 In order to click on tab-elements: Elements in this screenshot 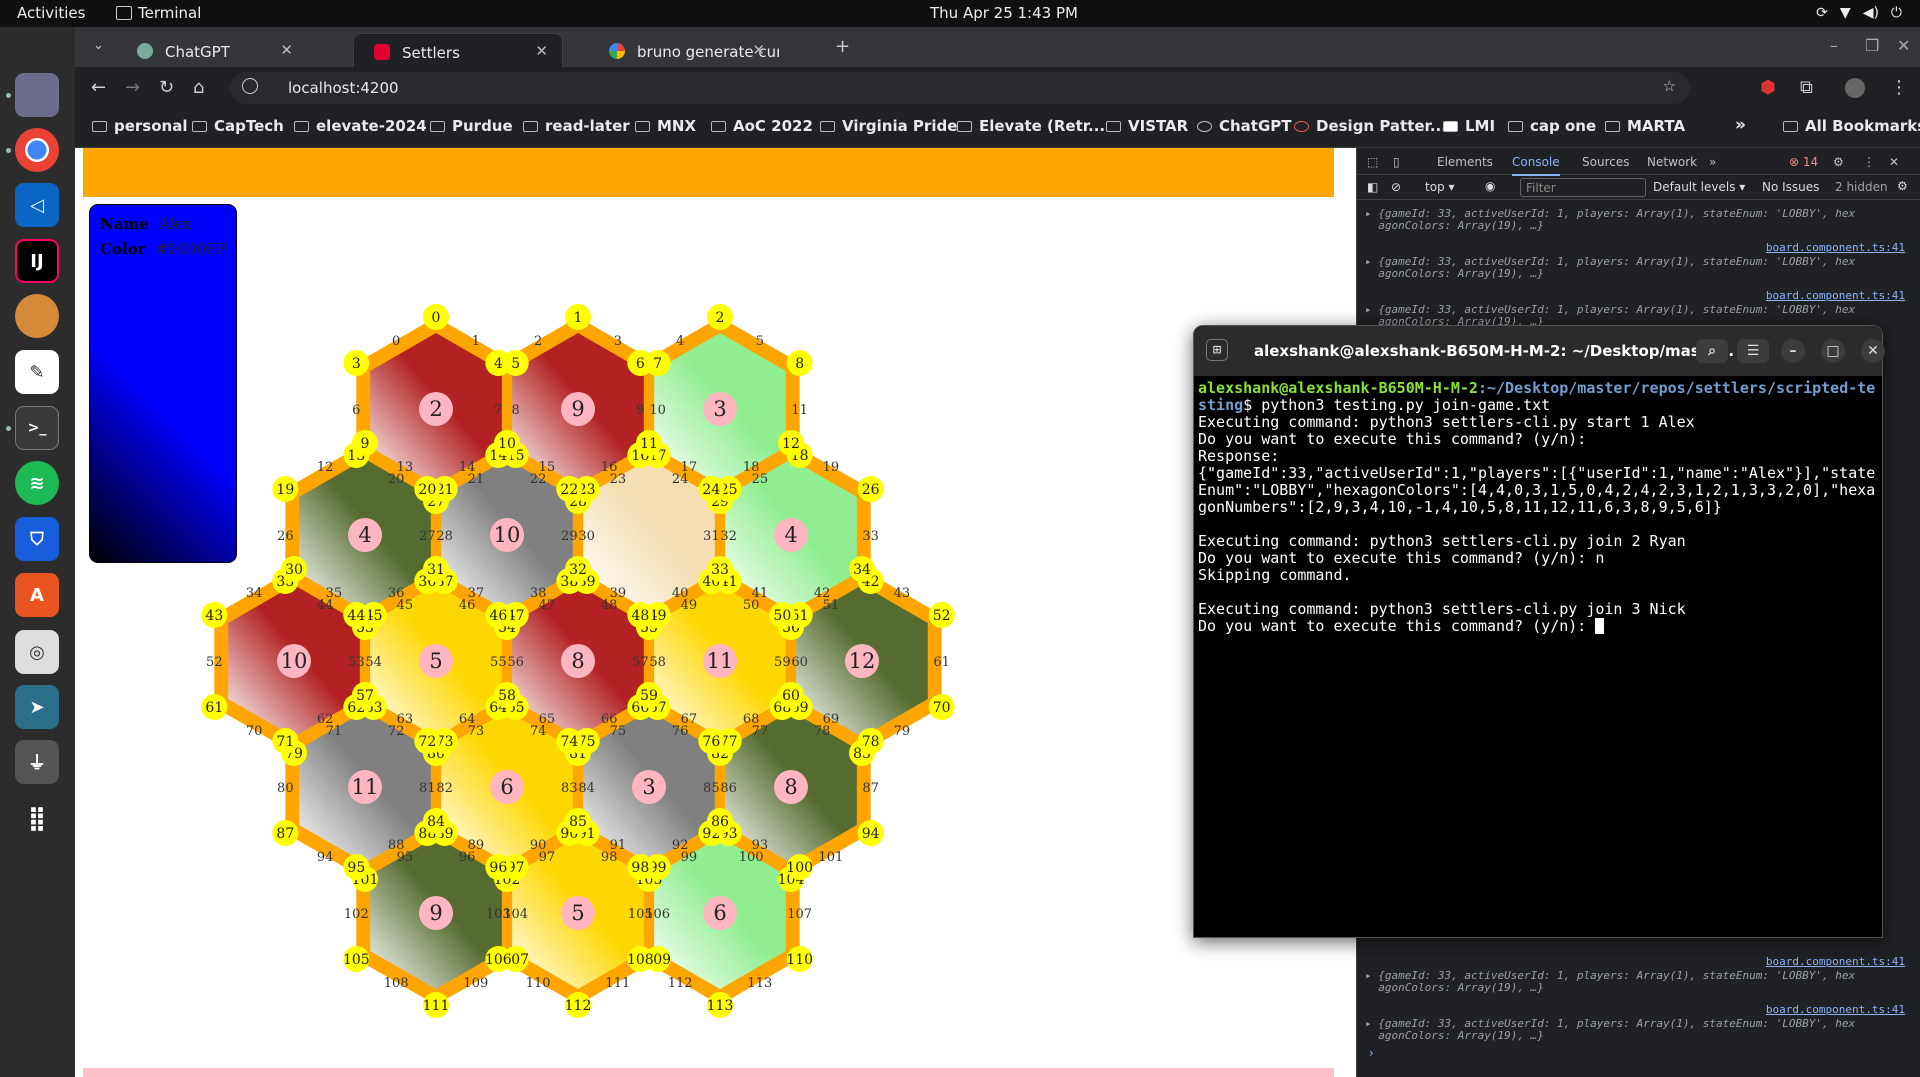, I will do `click(1465, 162)`.